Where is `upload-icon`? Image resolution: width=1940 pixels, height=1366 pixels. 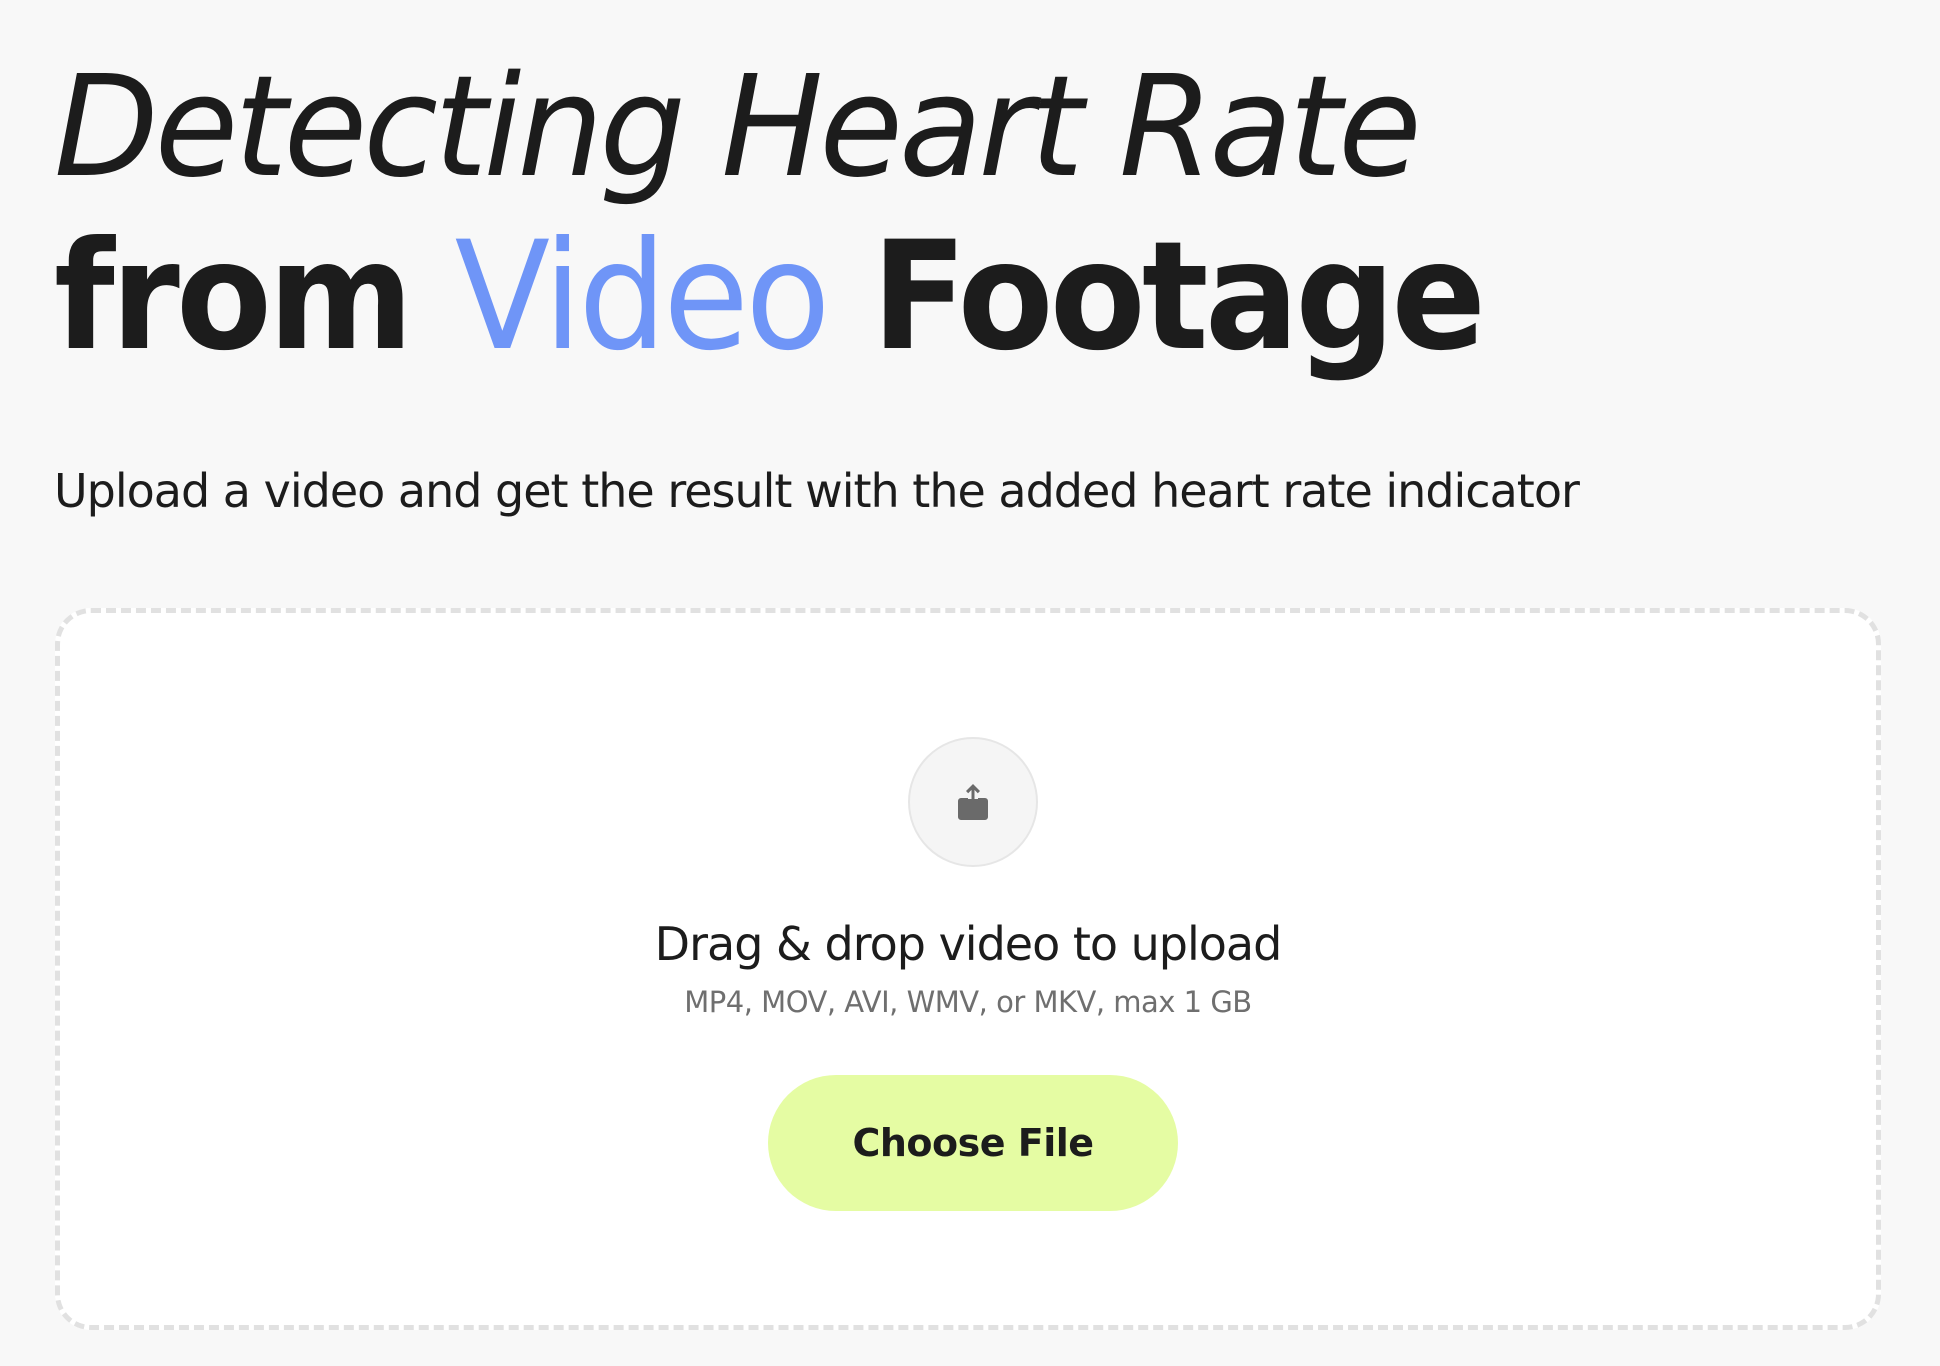 upload-icon is located at coordinates (973, 802).